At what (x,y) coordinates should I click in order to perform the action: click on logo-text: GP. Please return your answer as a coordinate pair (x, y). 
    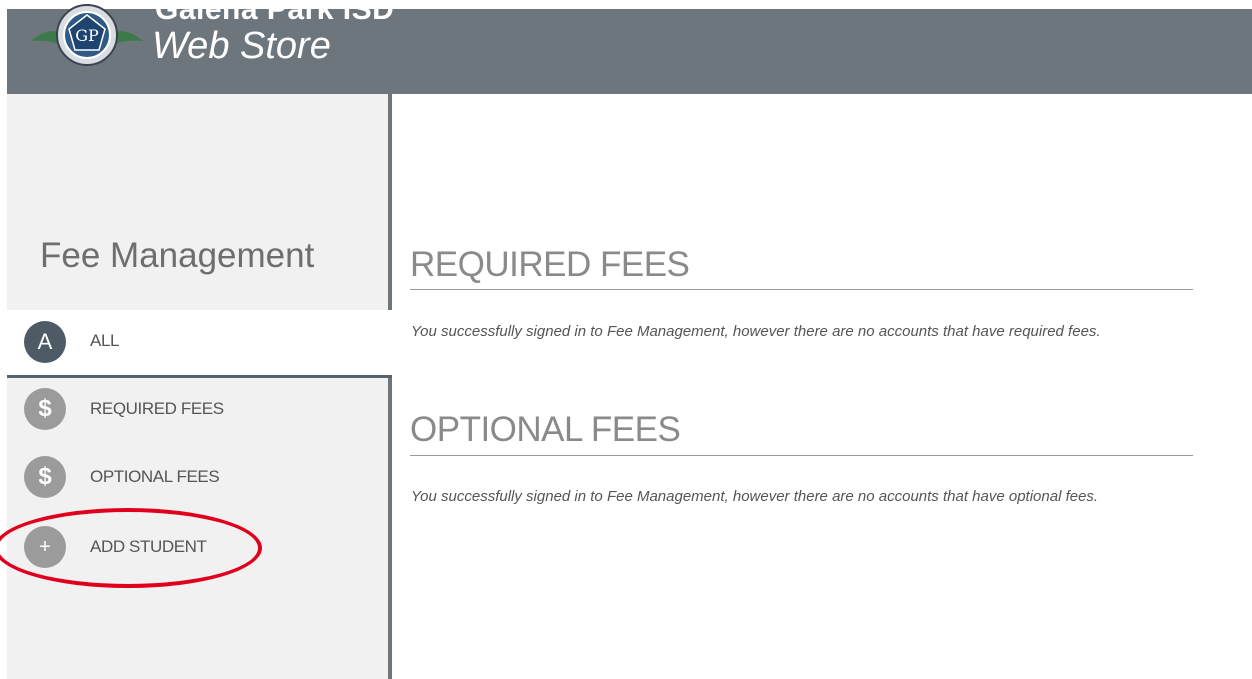
    Looking at the image, I should click on (87, 35).